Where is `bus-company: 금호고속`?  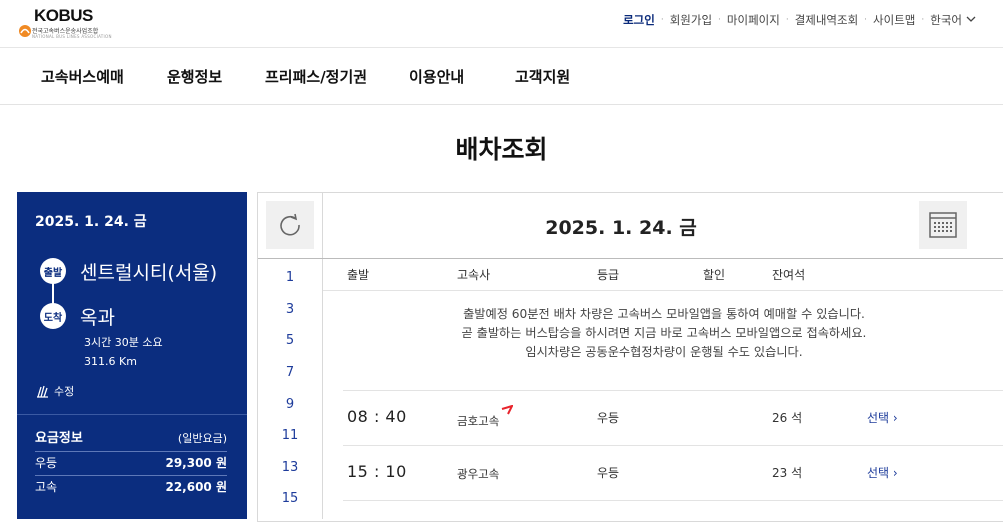
bus-company: 금호고속 is located at coordinates (485, 417).